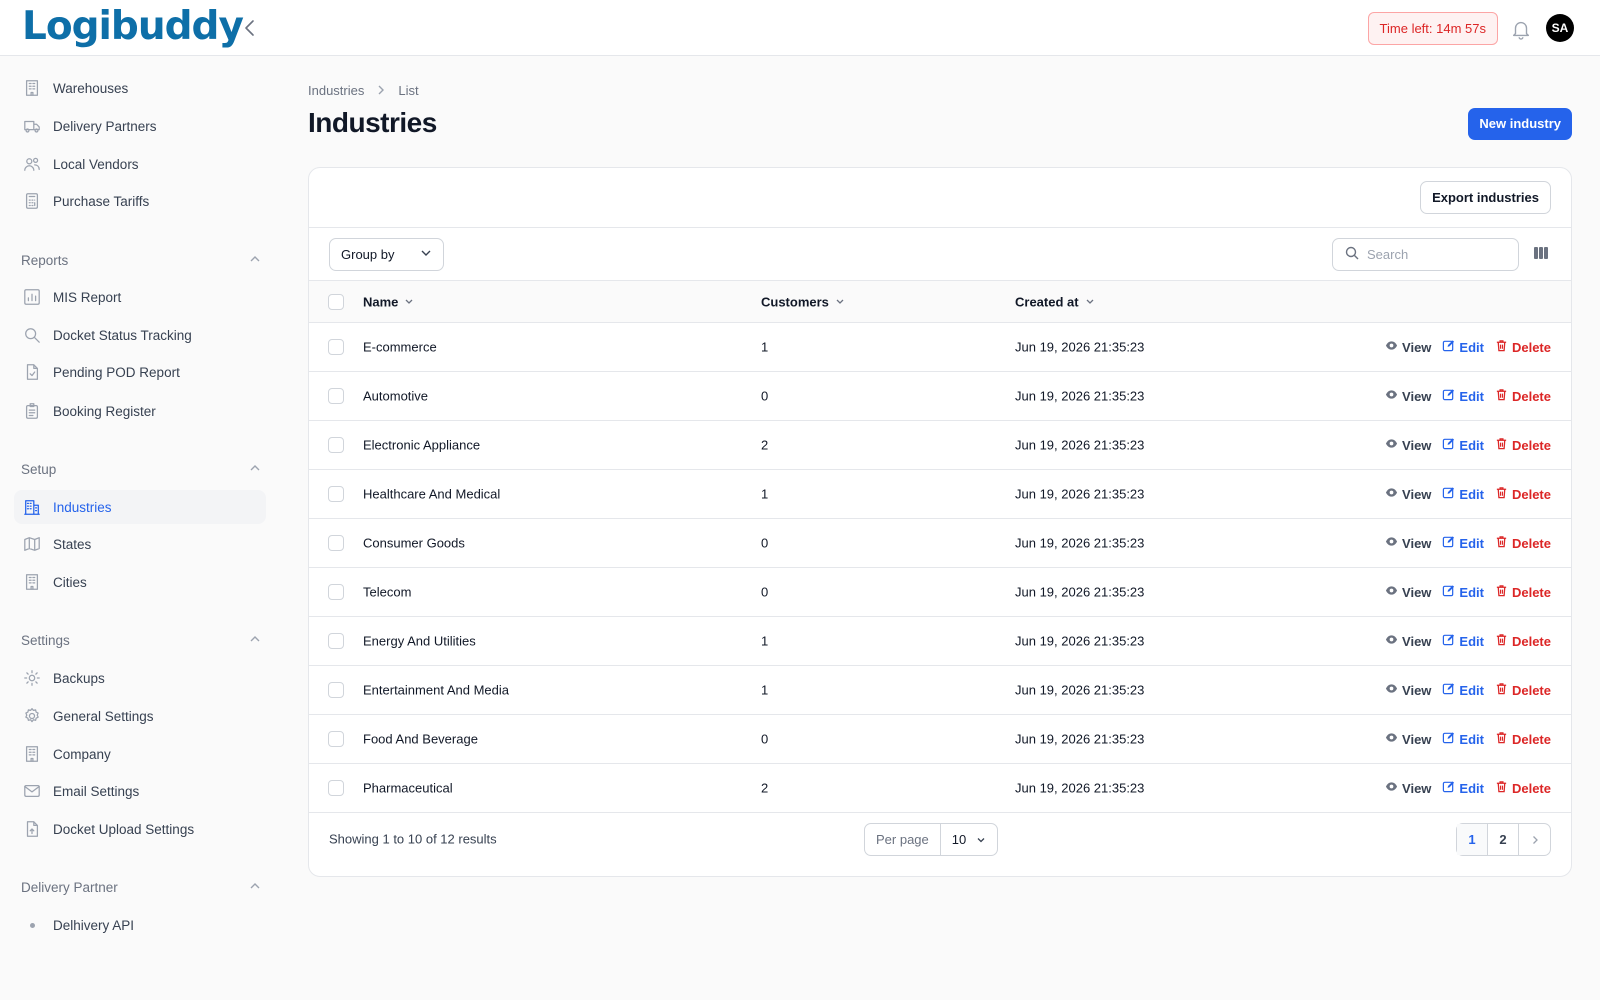 Image resolution: width=1600 pixels, height=1000 pixels. I want to click on collapse-sidebar-icon, so click(250, 28).